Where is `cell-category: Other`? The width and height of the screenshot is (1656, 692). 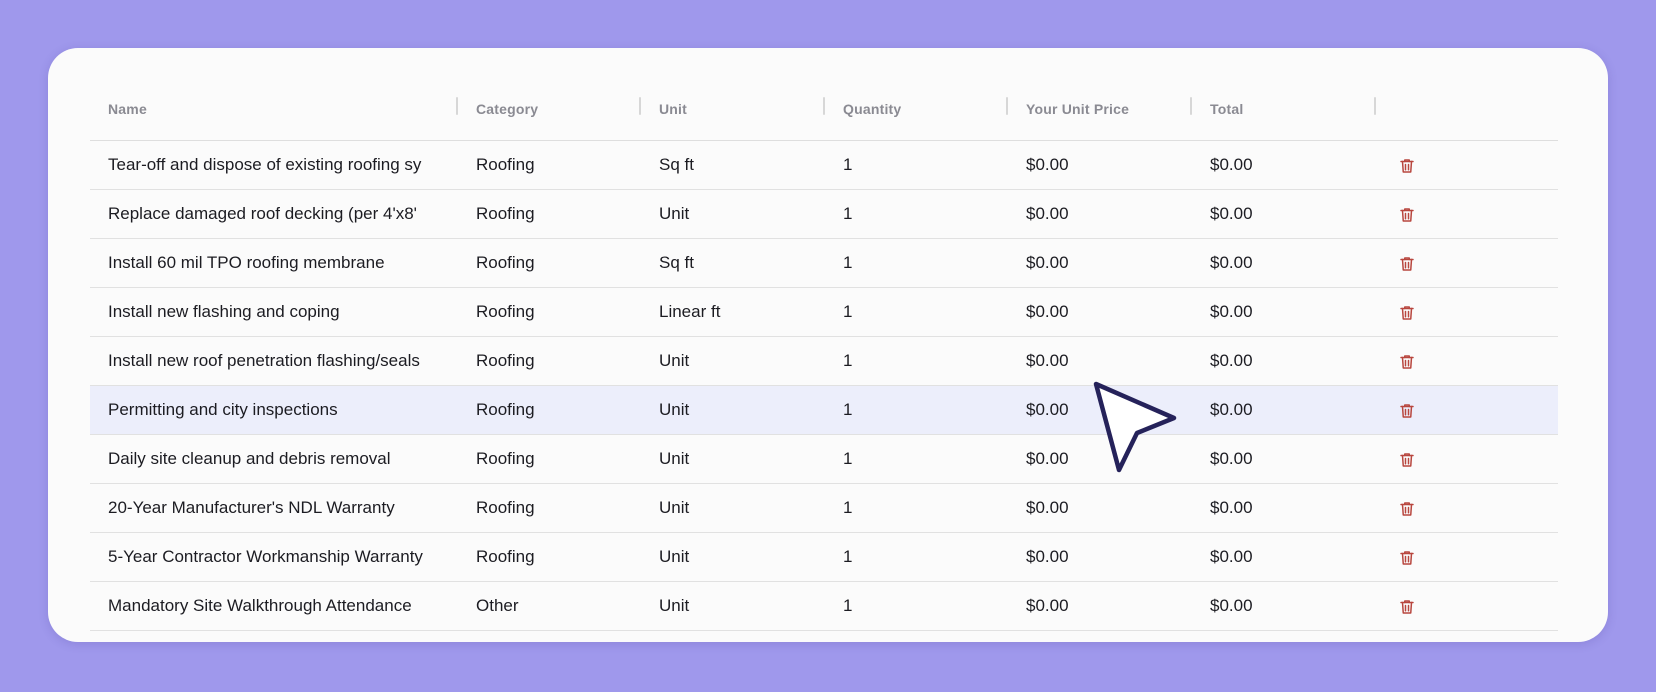 cell-category: Other is located at coordinates (549, 606).